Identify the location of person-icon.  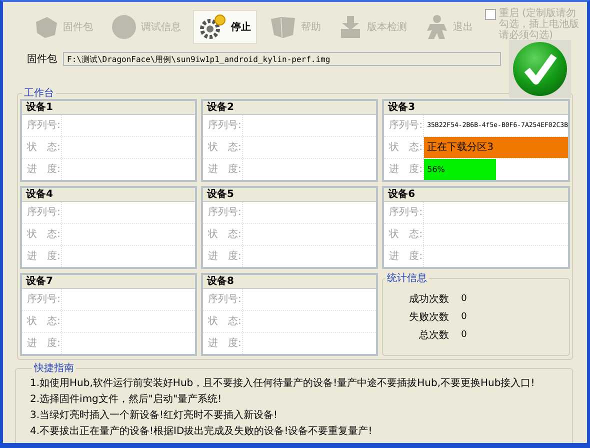
(437, 27).